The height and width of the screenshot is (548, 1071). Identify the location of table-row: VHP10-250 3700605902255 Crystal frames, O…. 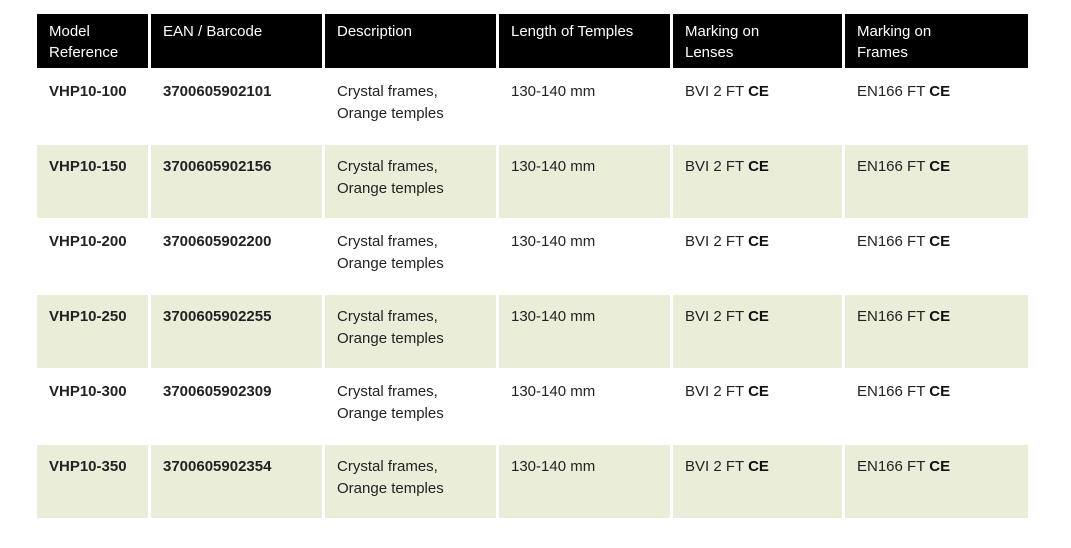
(532, 331).